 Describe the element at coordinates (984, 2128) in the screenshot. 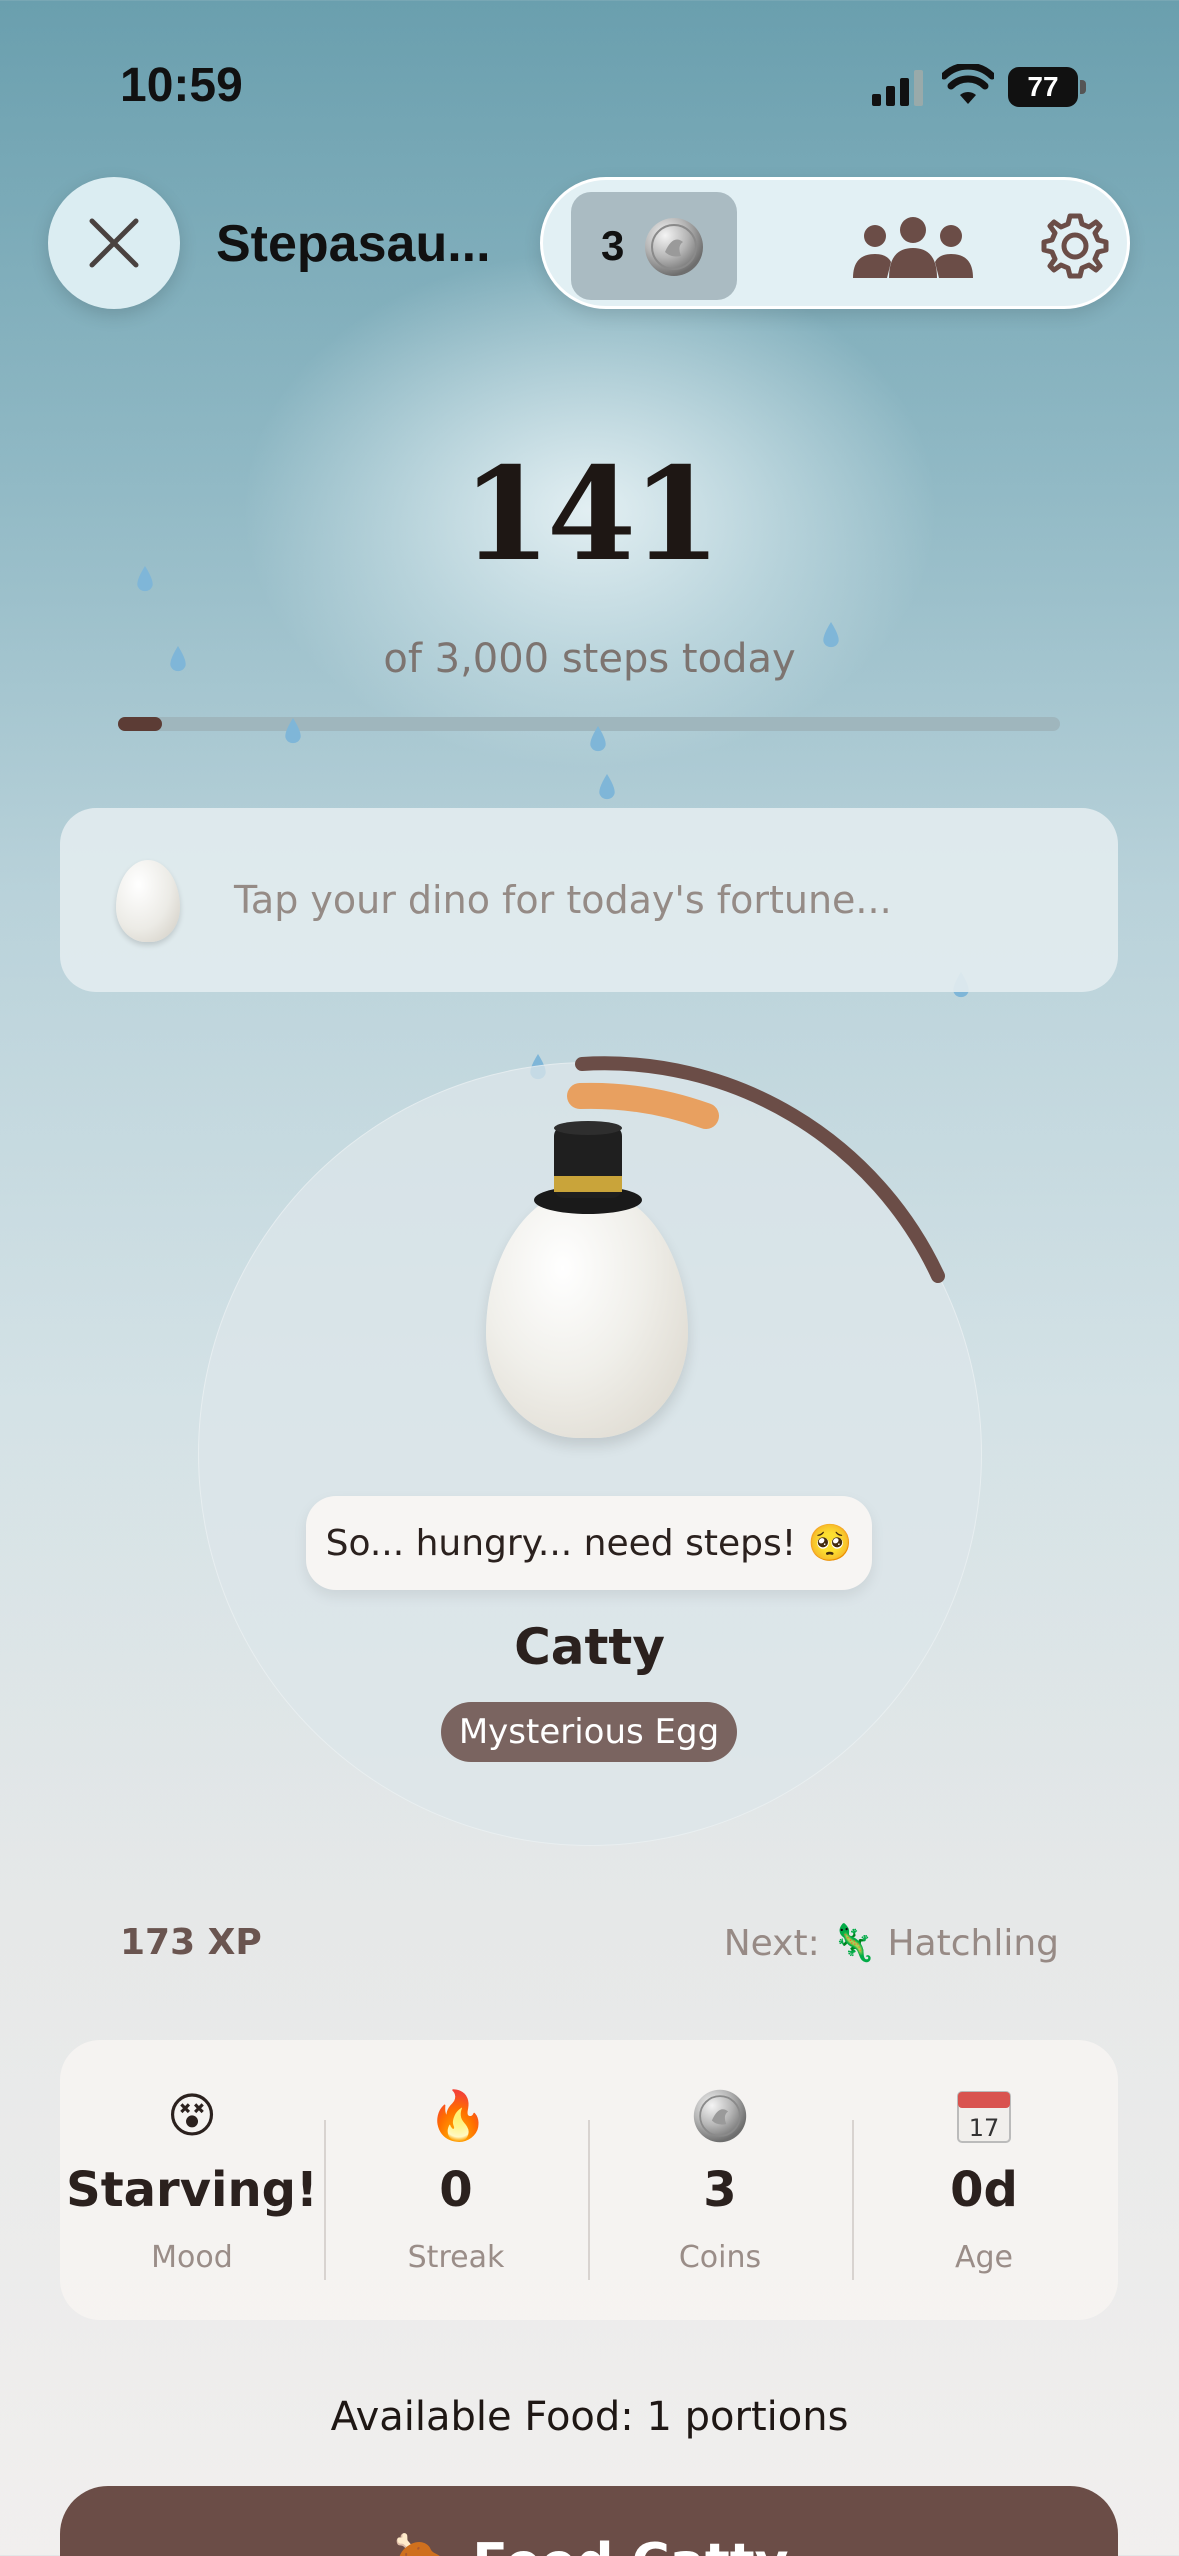

I see `svg-text: 17` at that location.